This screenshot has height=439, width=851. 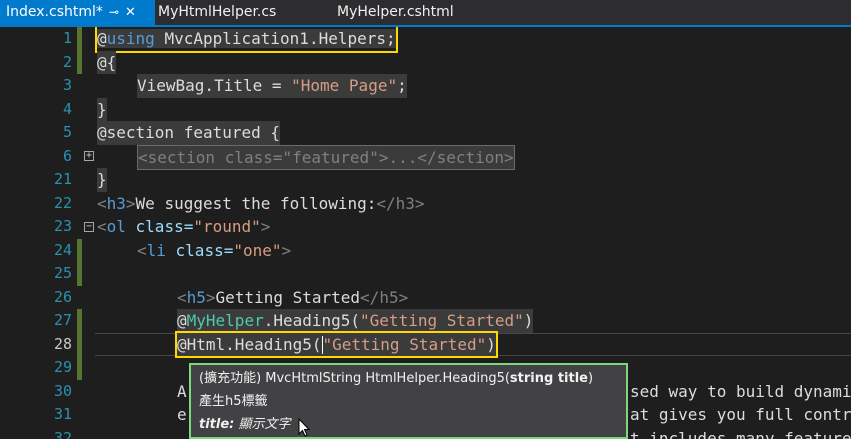 What do you see at coordinates (336, 344) in the screenshot?
I see `code-text: @Html.Heading5("Getting Started")` at bounding box center [336, 344].